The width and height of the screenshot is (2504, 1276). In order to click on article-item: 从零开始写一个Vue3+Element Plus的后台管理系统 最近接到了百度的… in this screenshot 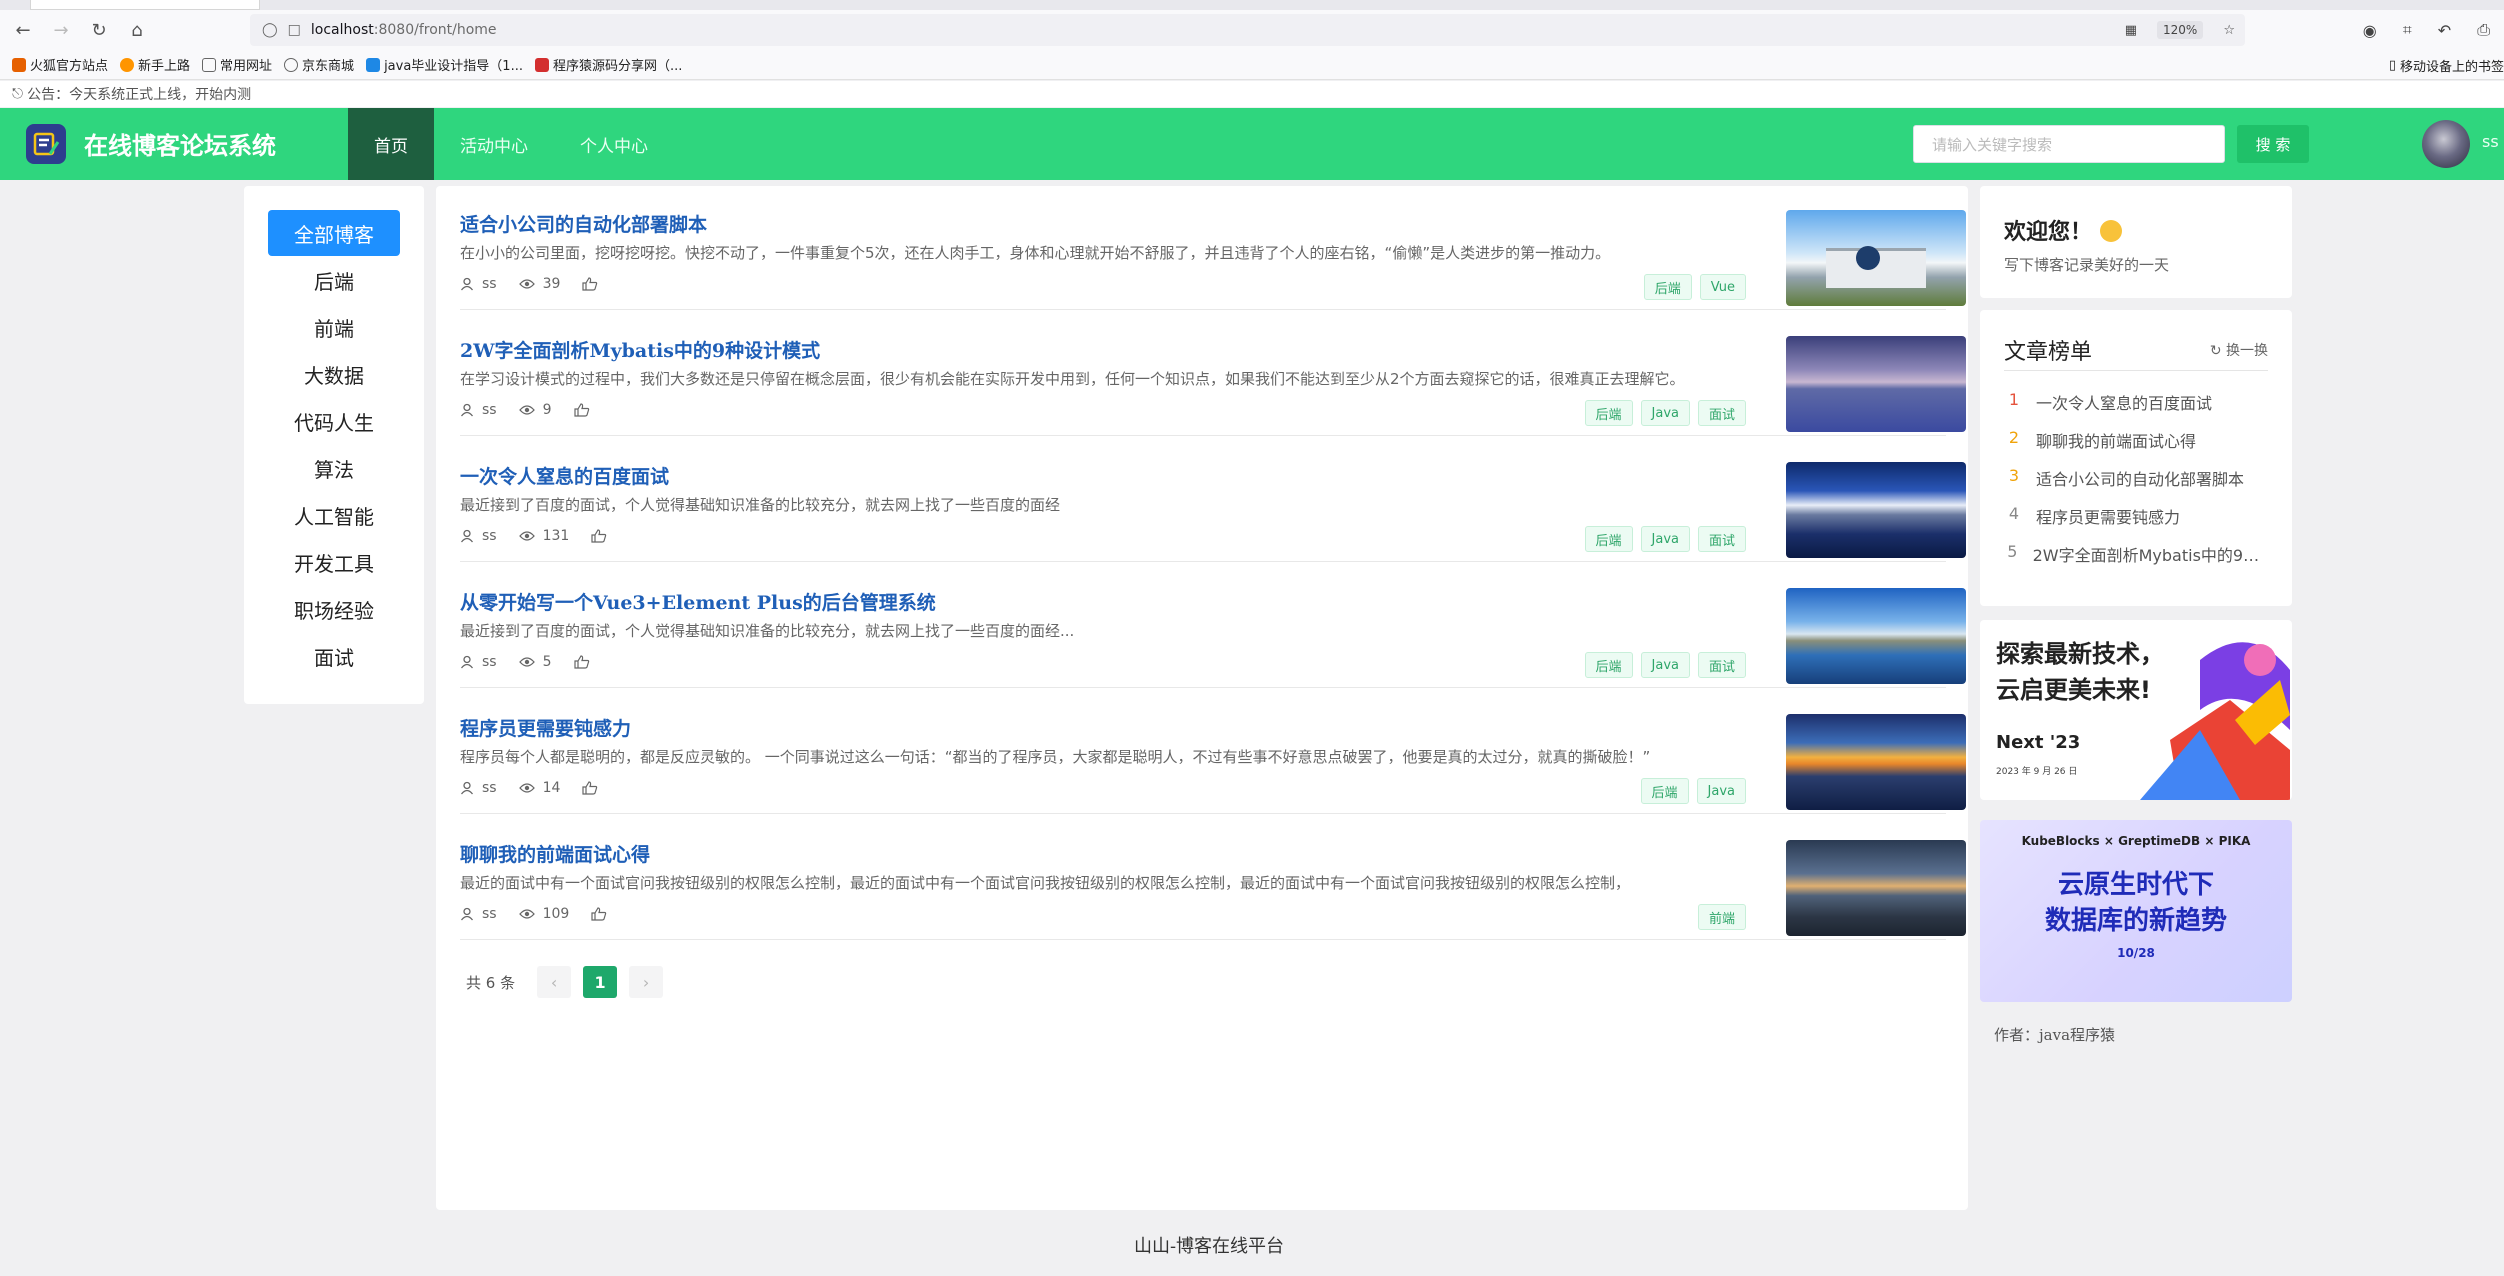, I will do `click(1213, 630)`.